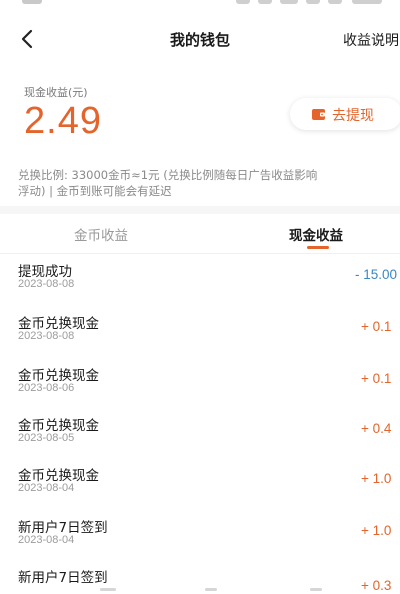 The width and height of the screenshot is (400, 594). Describe the element at coordinates (353, 116) in the screenshot. I see `withdraw-label: 去提现` at that location.